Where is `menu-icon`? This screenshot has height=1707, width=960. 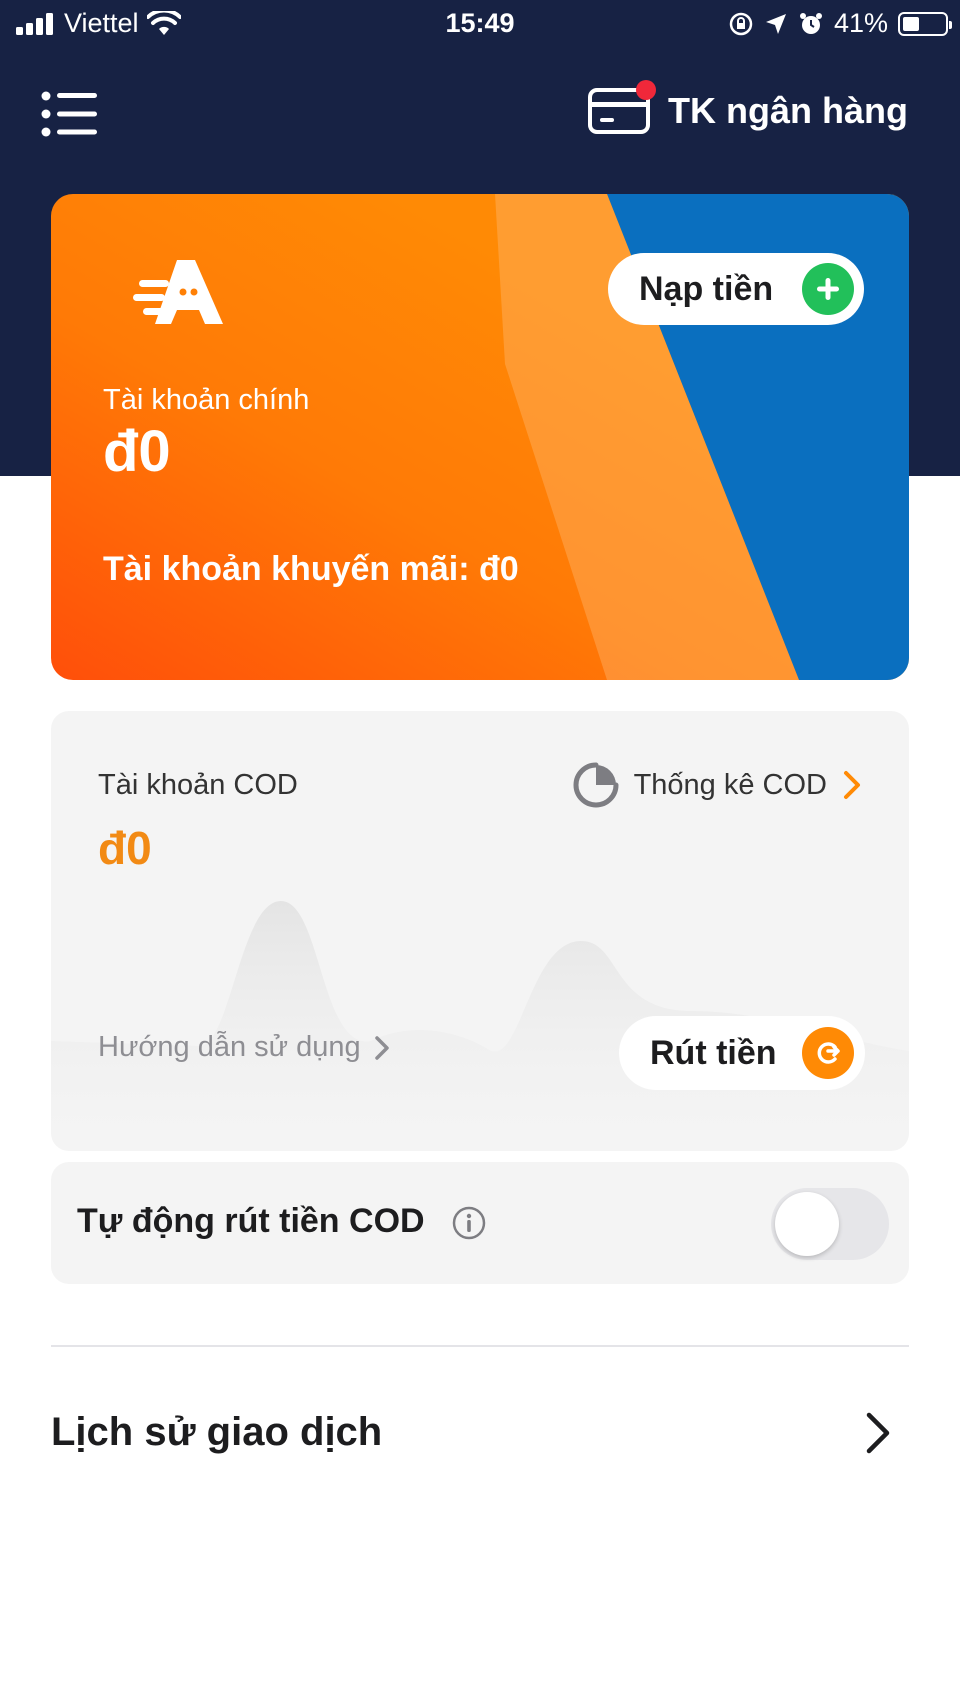
menu-icon is located at coordinates (69, 114).